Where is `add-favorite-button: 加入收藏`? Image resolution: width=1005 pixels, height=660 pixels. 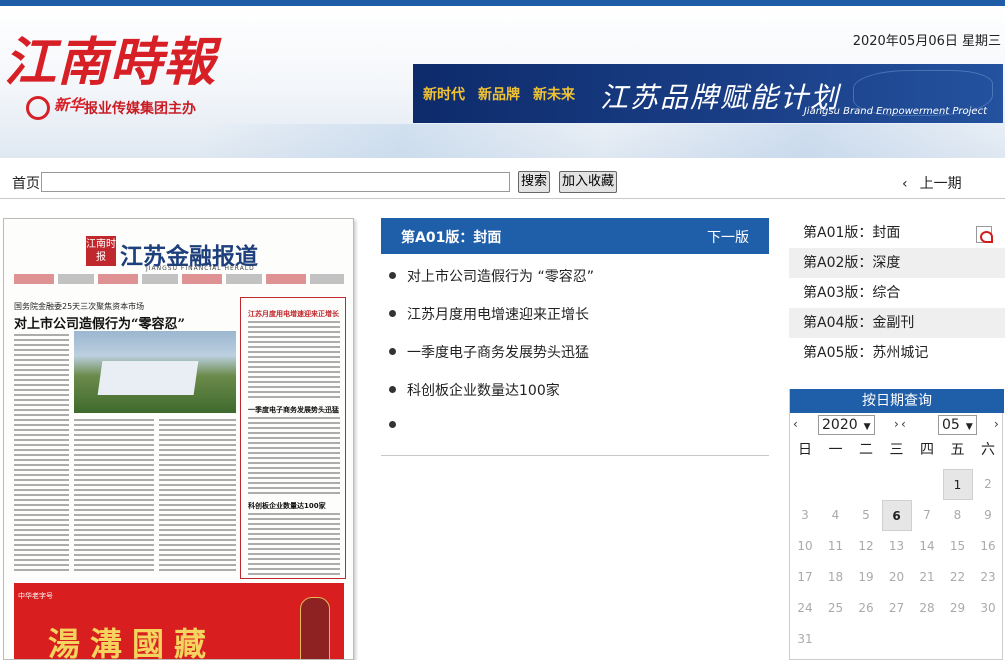
add-favorite-button: 加入收藏 is located at coordinates (588, 182).